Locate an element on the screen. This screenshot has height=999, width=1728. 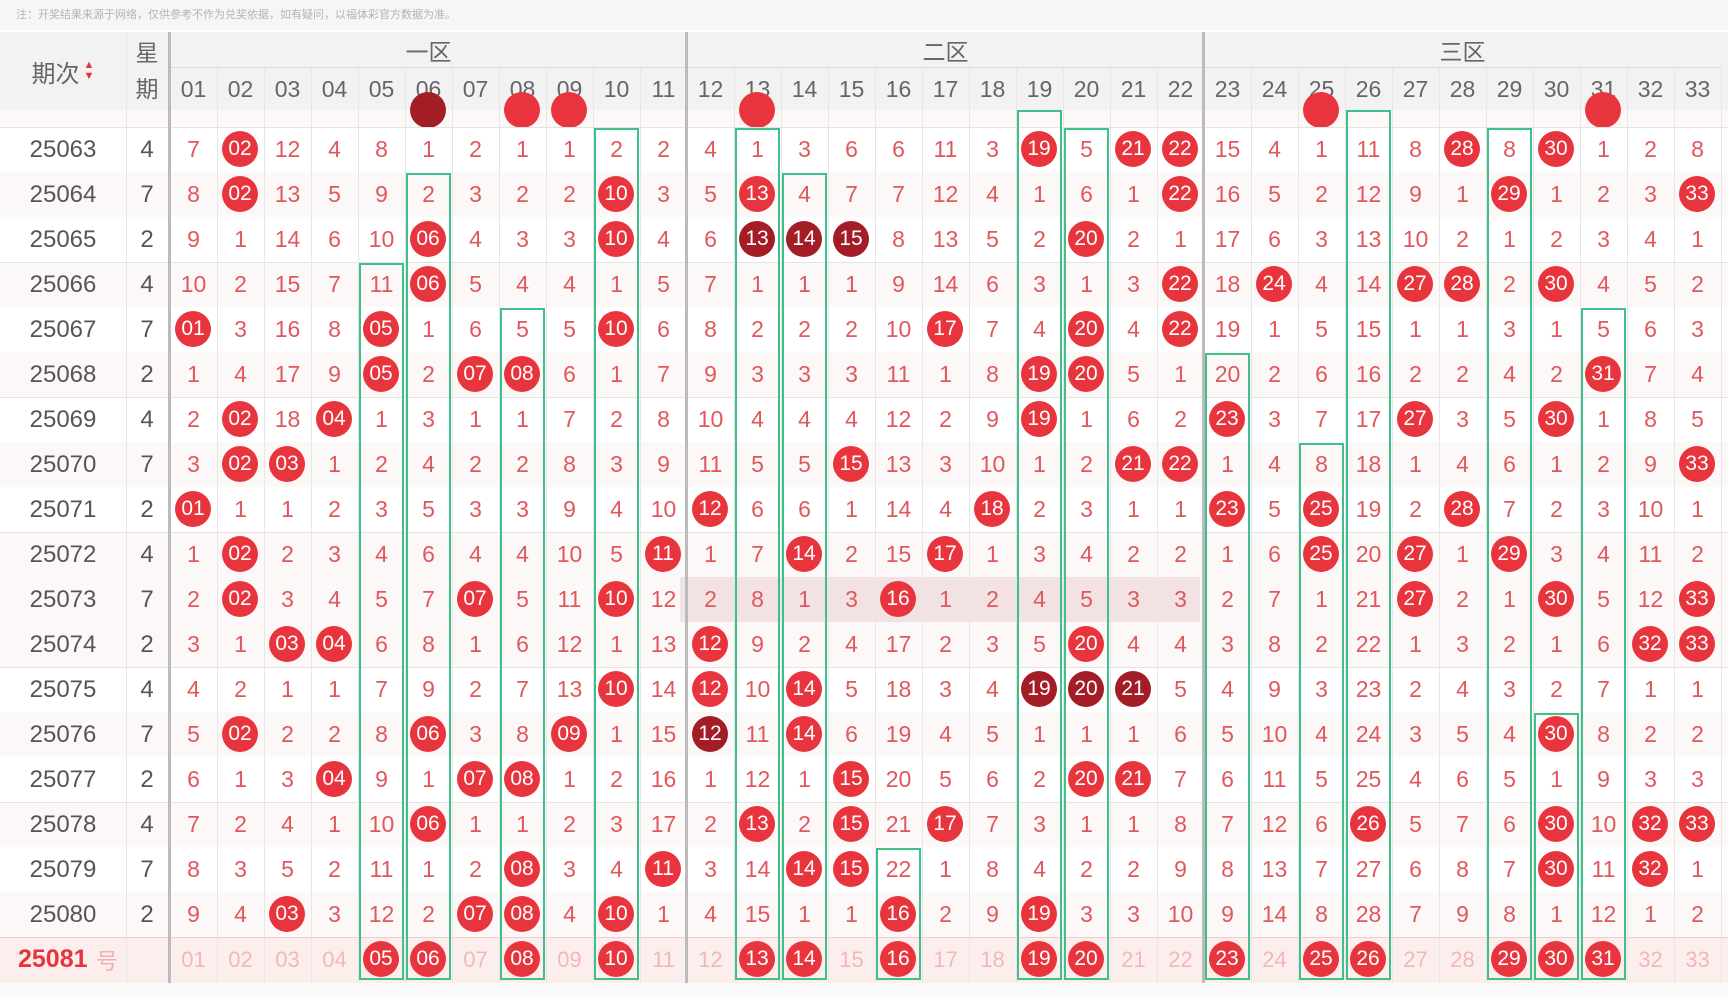
candidate-number: 21 is located at coordinates (1133, 959).